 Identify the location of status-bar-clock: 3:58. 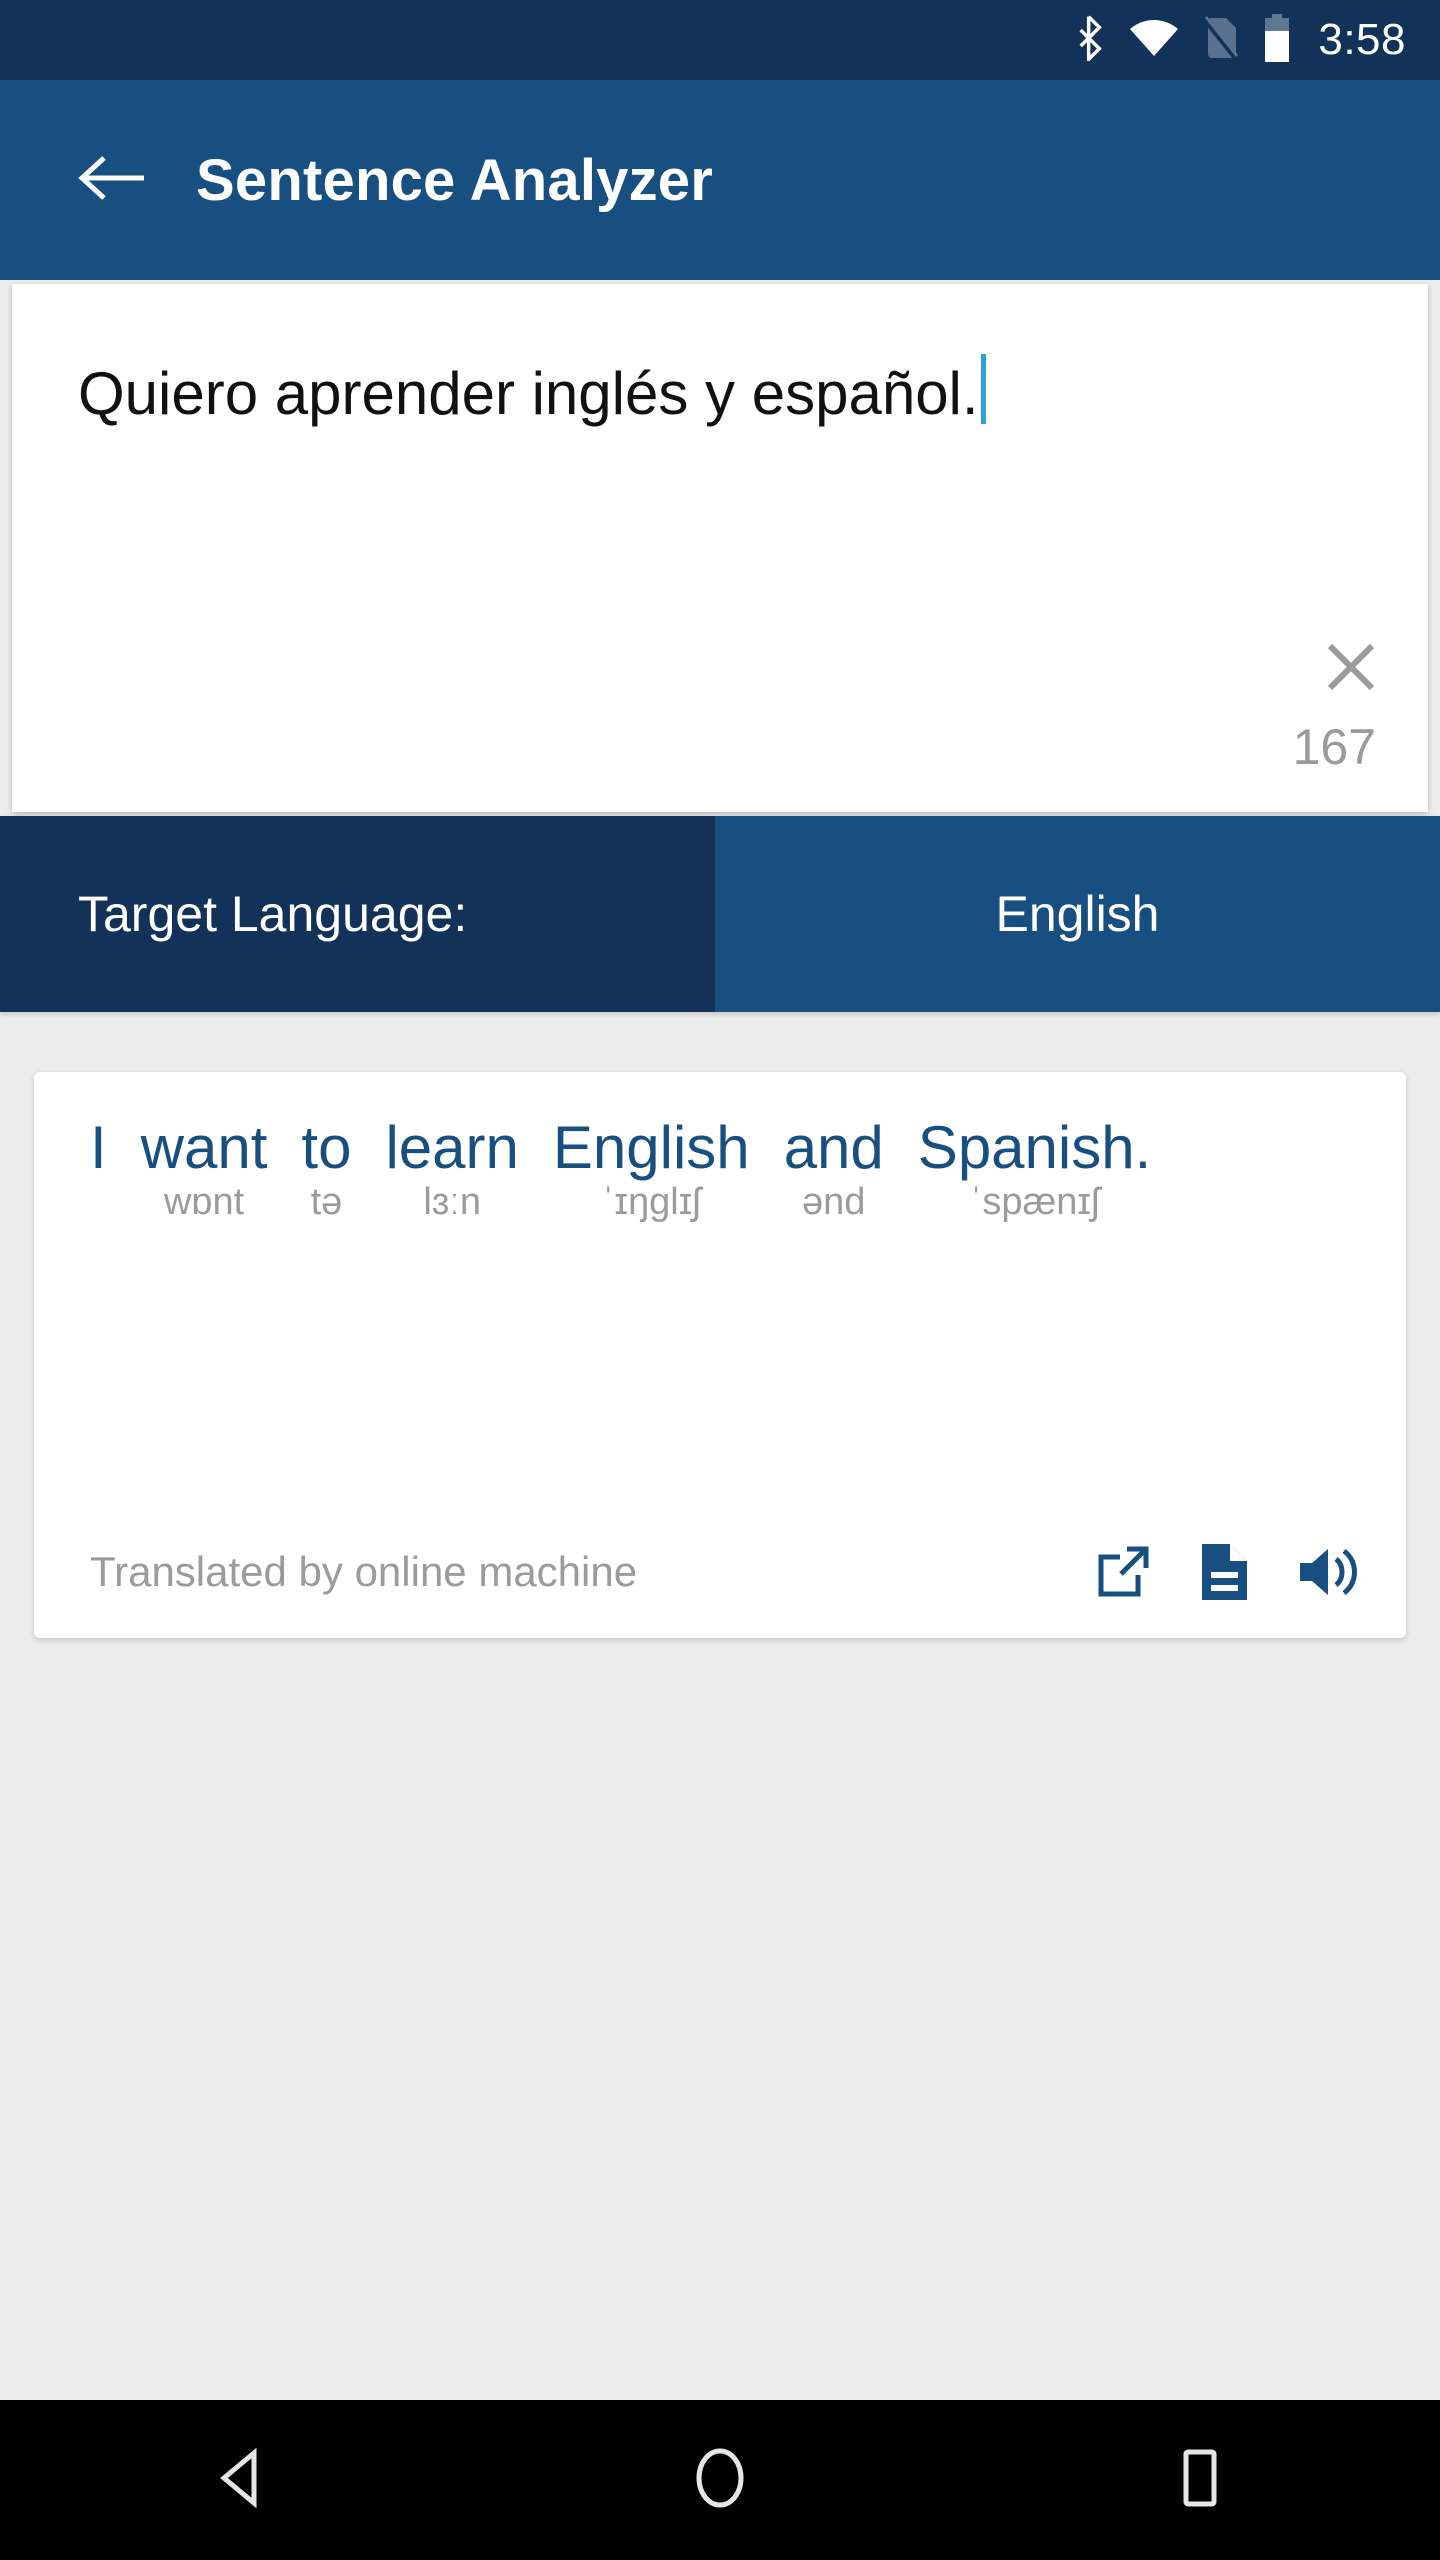
(1362, 39).